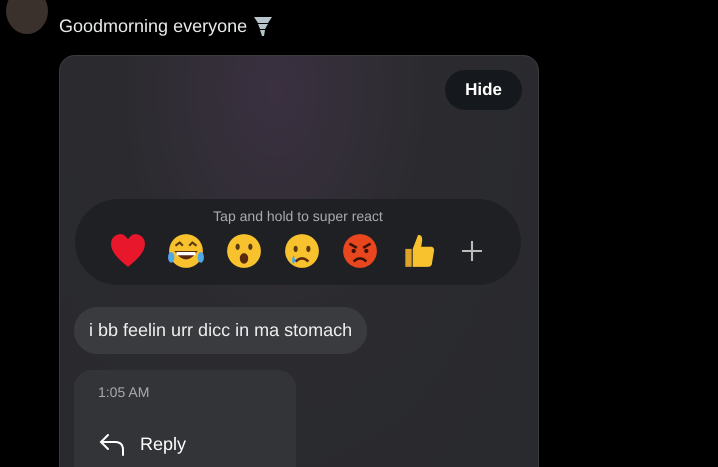  What do you see at coordinates (186, 251) in the screenshot?
I see `laughing-face-icon` at bounding box center [186, 251].